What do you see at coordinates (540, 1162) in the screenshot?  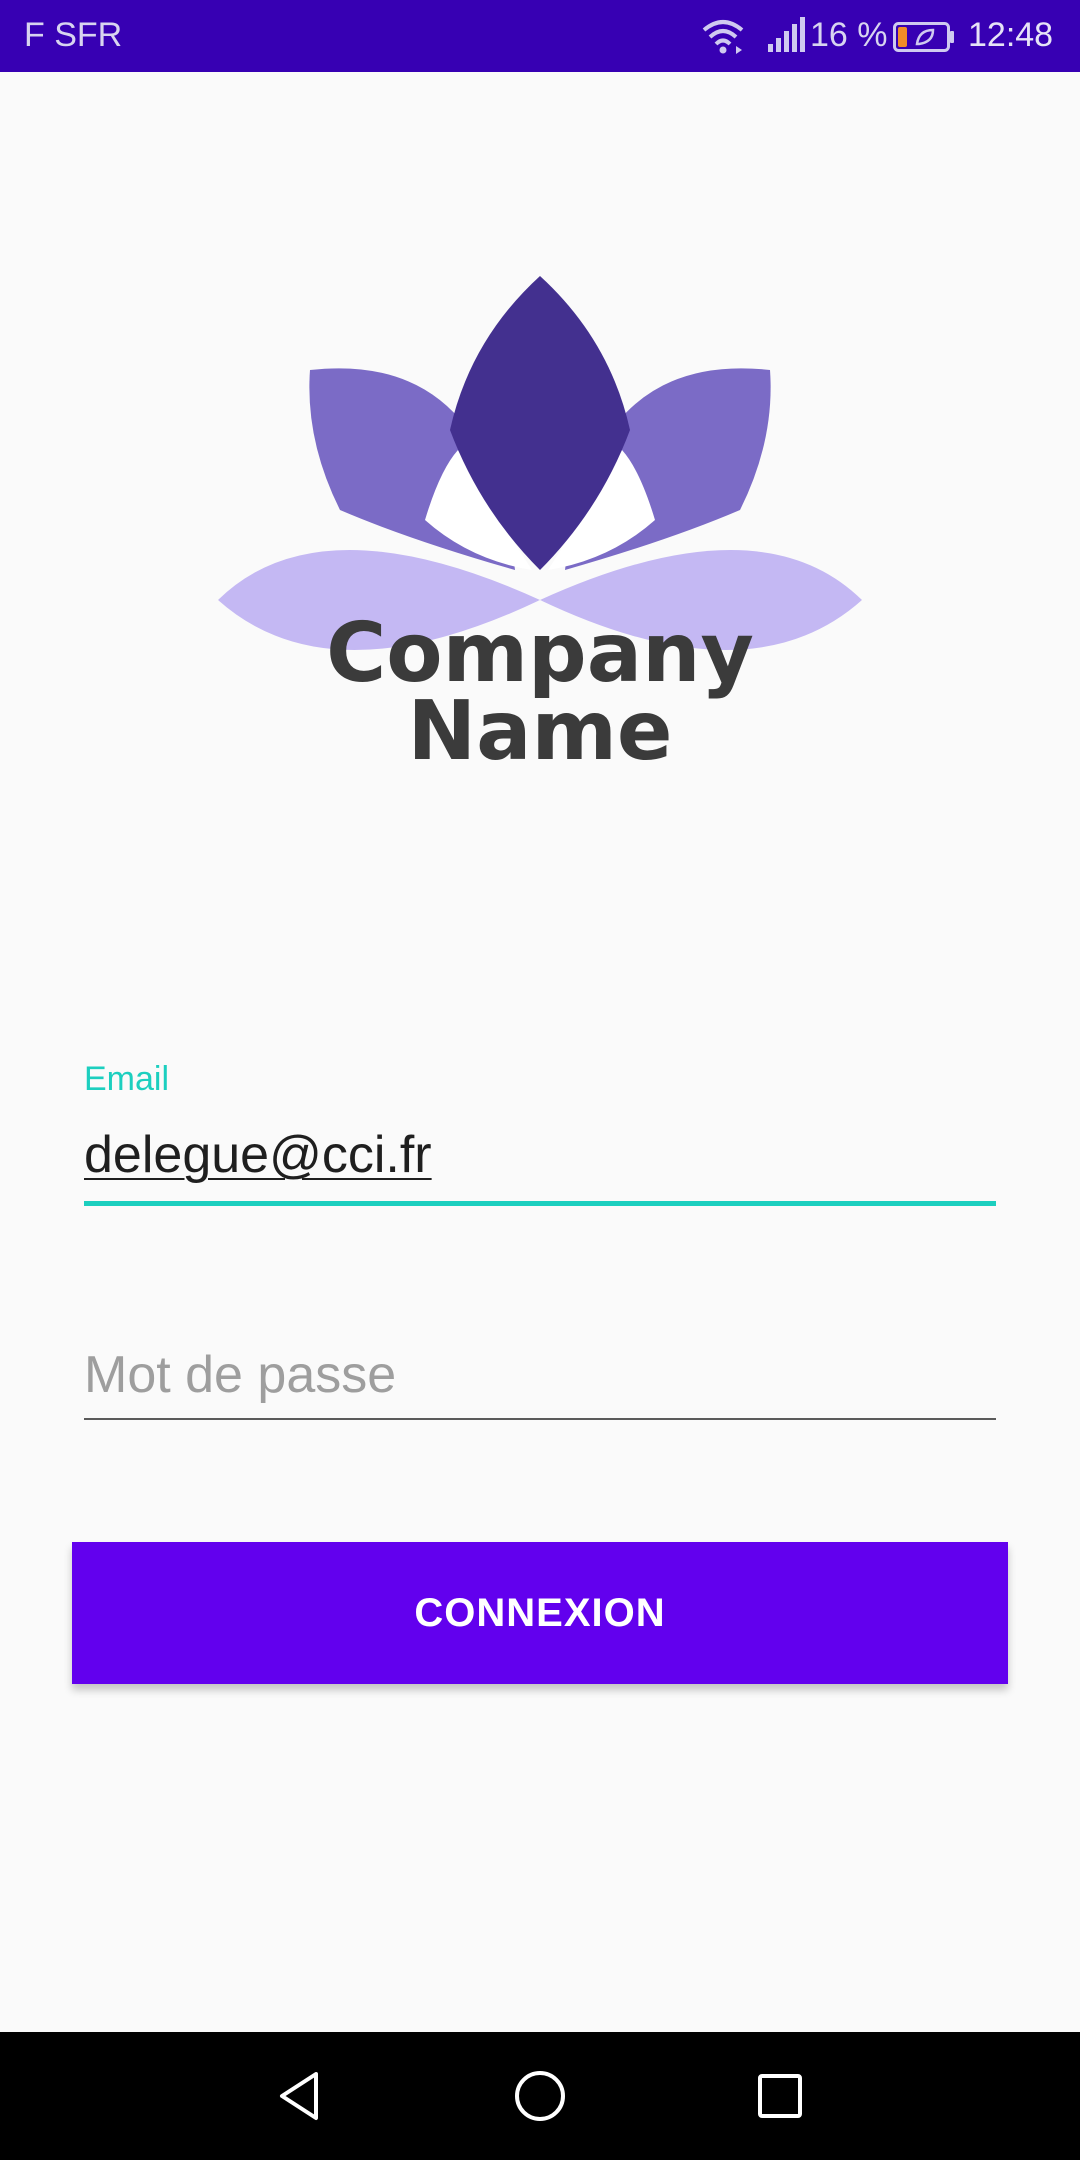 I see `email-field: delegue@cci.fr` at bounding box center [540, 1162].